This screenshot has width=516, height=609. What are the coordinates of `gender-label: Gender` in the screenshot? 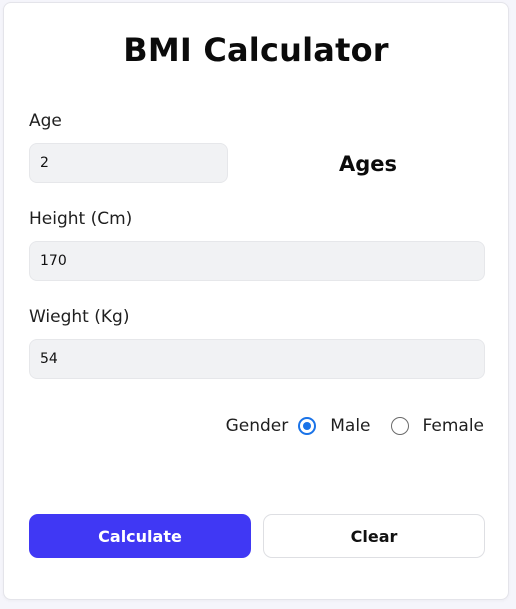 It's located at (257, 426).